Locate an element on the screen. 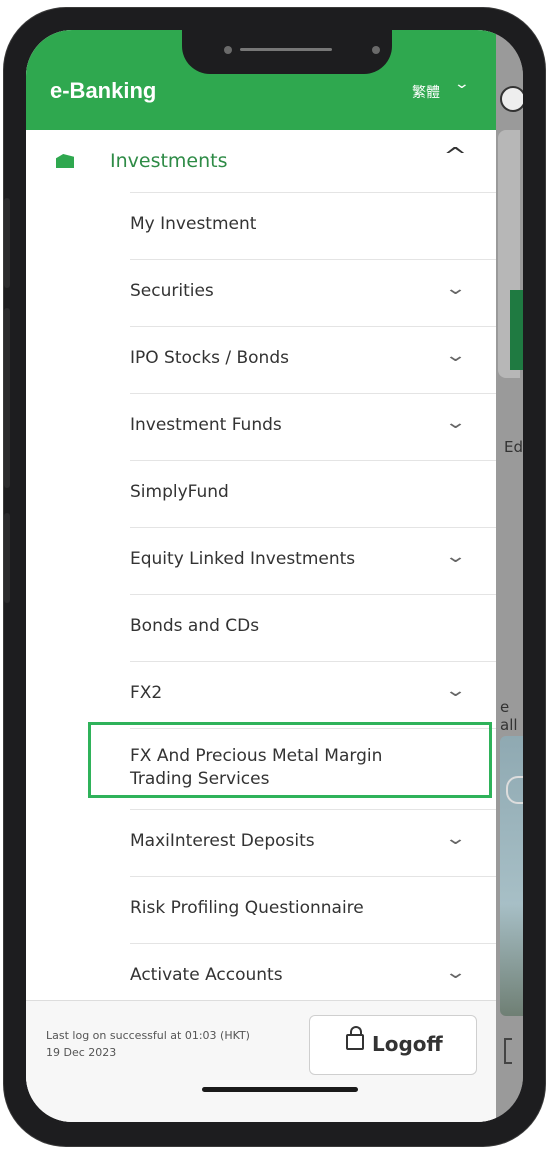 The image size is (553, 1154). section-investments: Investments ^ is located at coordinates (261, 161).